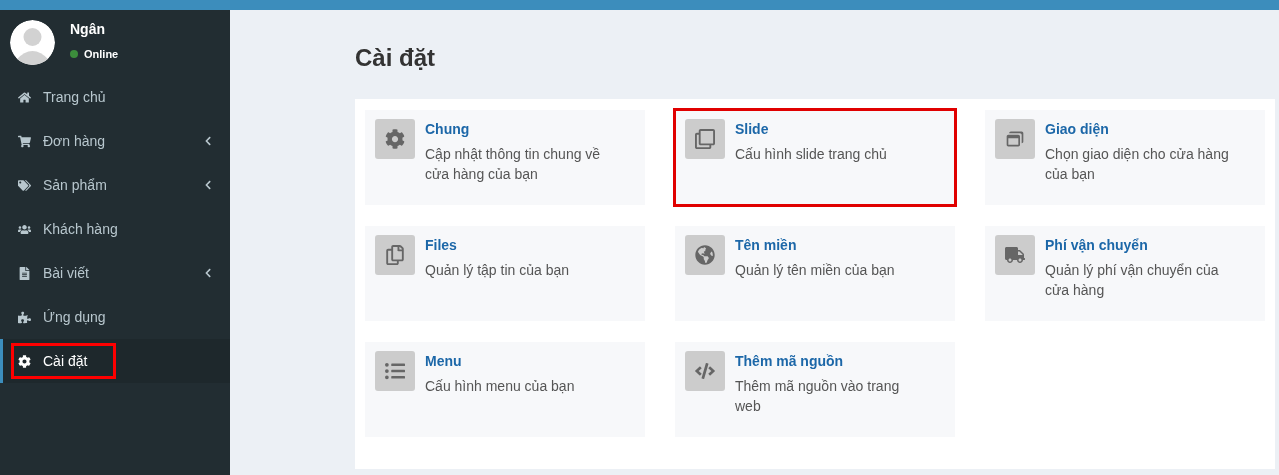 The height and width of the screenshot is (475, 1279). I want to click on status-text: Online, so click(101, 54).